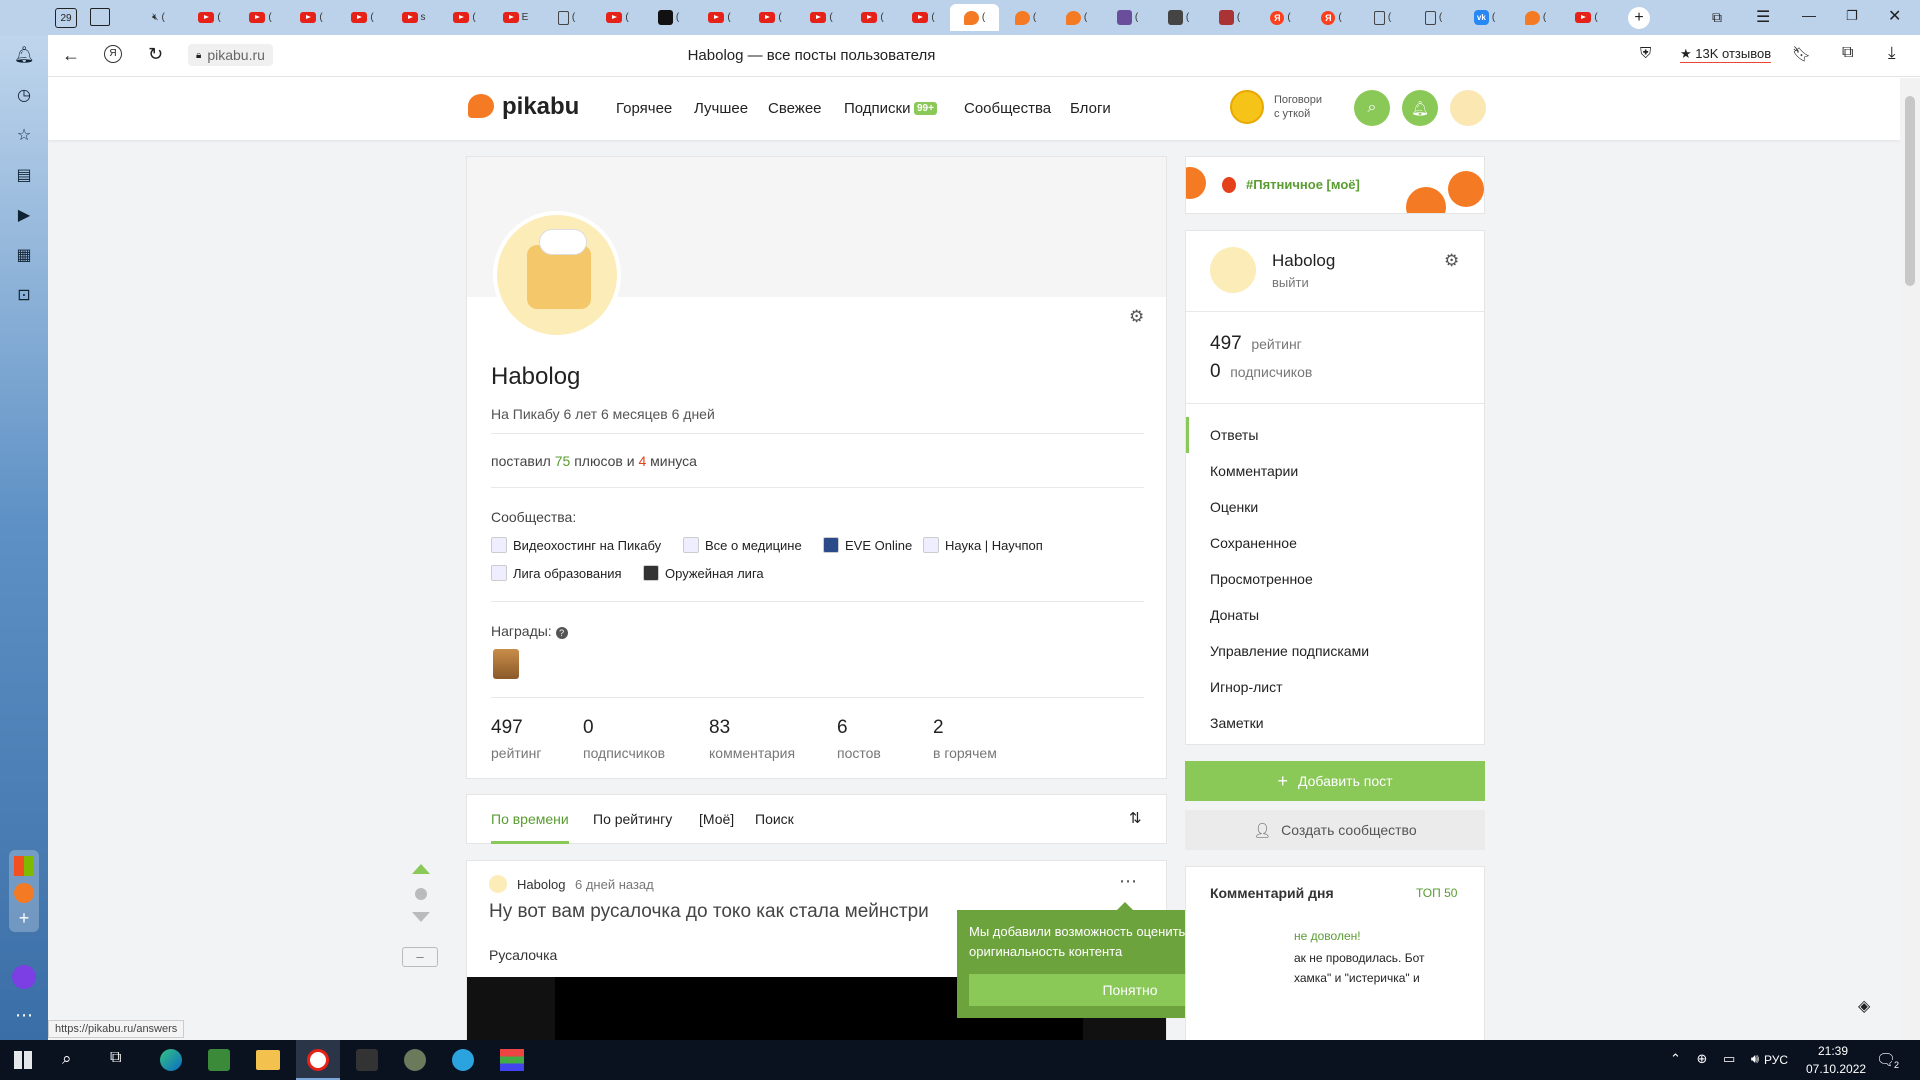 The width and height of the screenshot is (1920, 1080). What do you see at coordinates (983, 545) in the screenshot?
I see `community-link: Наука | Научпоп` at bounding box center [983, 545].